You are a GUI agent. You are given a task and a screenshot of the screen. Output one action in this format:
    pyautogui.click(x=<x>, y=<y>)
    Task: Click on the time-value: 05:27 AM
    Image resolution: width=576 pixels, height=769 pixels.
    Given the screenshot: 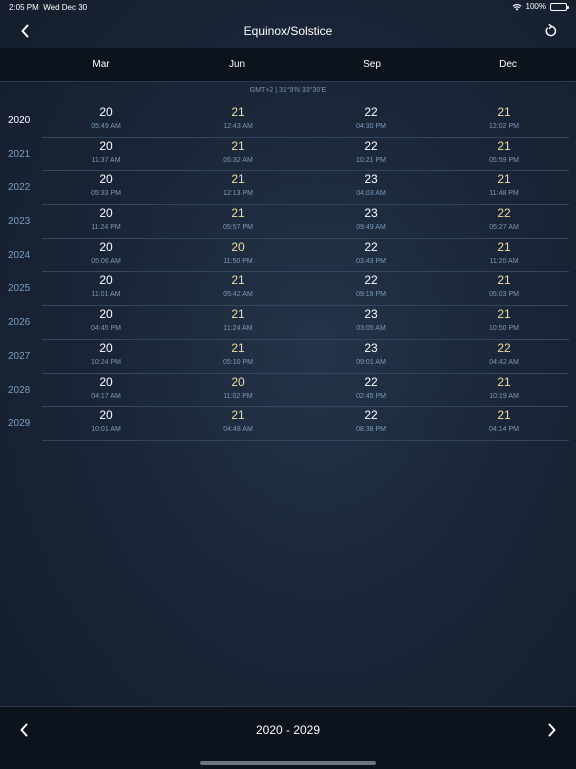 What is the action you would take?
    pyautogui.click(x=504, y=228)
    